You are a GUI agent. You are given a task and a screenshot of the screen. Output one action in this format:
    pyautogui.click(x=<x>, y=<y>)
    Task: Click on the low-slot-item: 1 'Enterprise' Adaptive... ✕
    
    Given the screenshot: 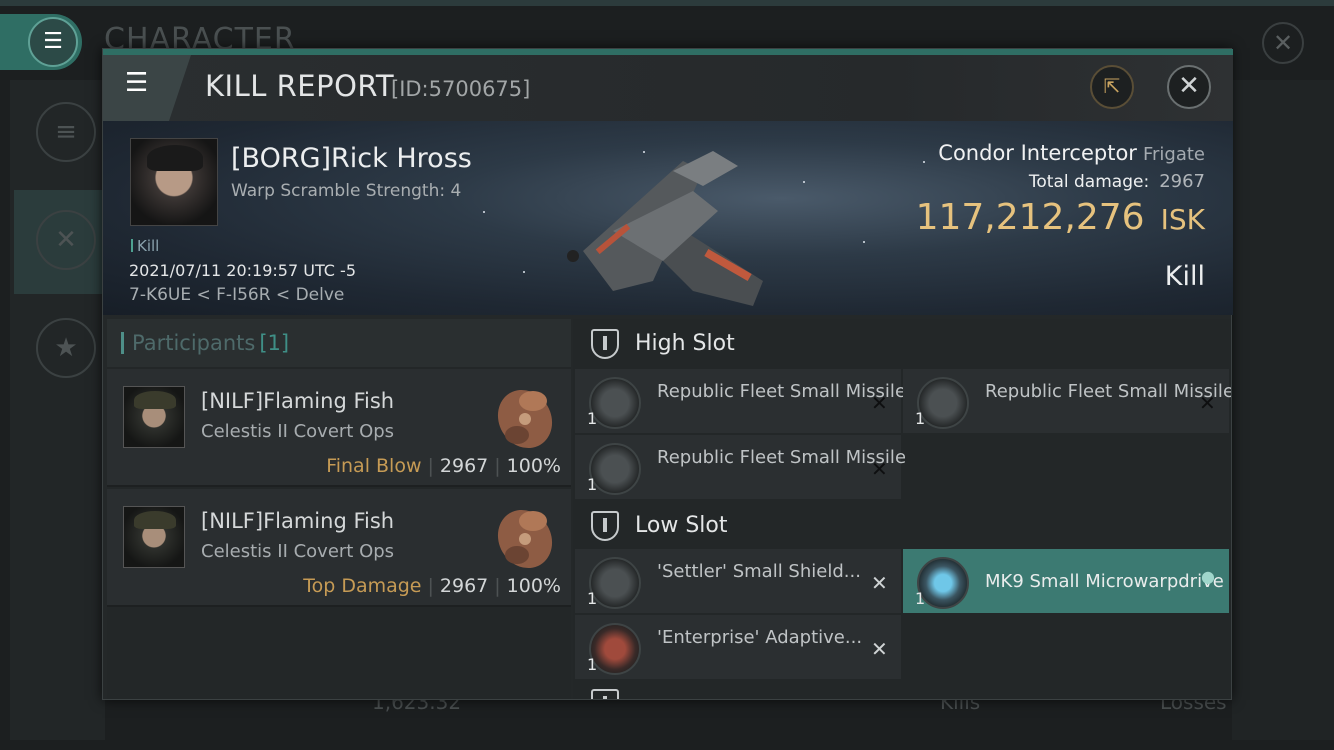 What is the action you would take?
    pyautogui.click(x=738, y=647)
    